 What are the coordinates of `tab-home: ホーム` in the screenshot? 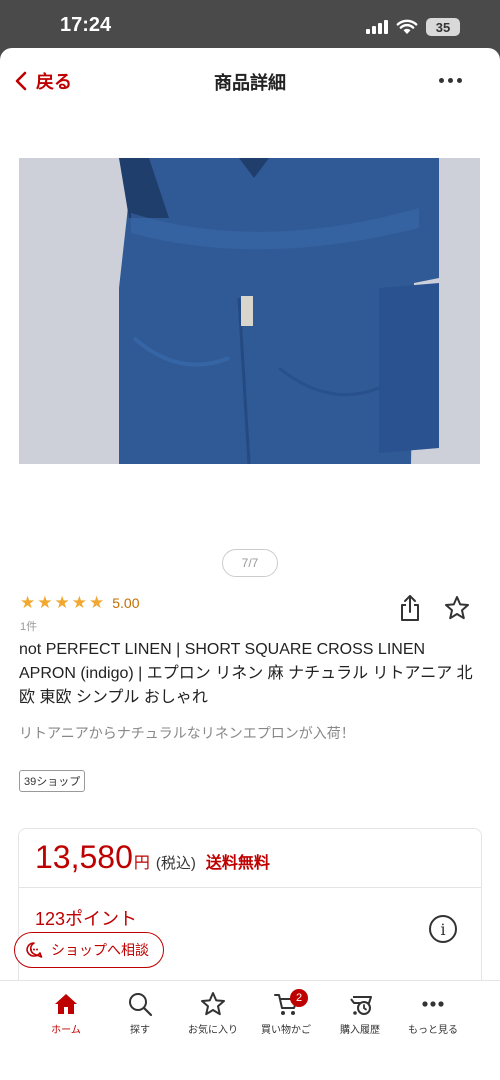 It's located at (66, 1013).